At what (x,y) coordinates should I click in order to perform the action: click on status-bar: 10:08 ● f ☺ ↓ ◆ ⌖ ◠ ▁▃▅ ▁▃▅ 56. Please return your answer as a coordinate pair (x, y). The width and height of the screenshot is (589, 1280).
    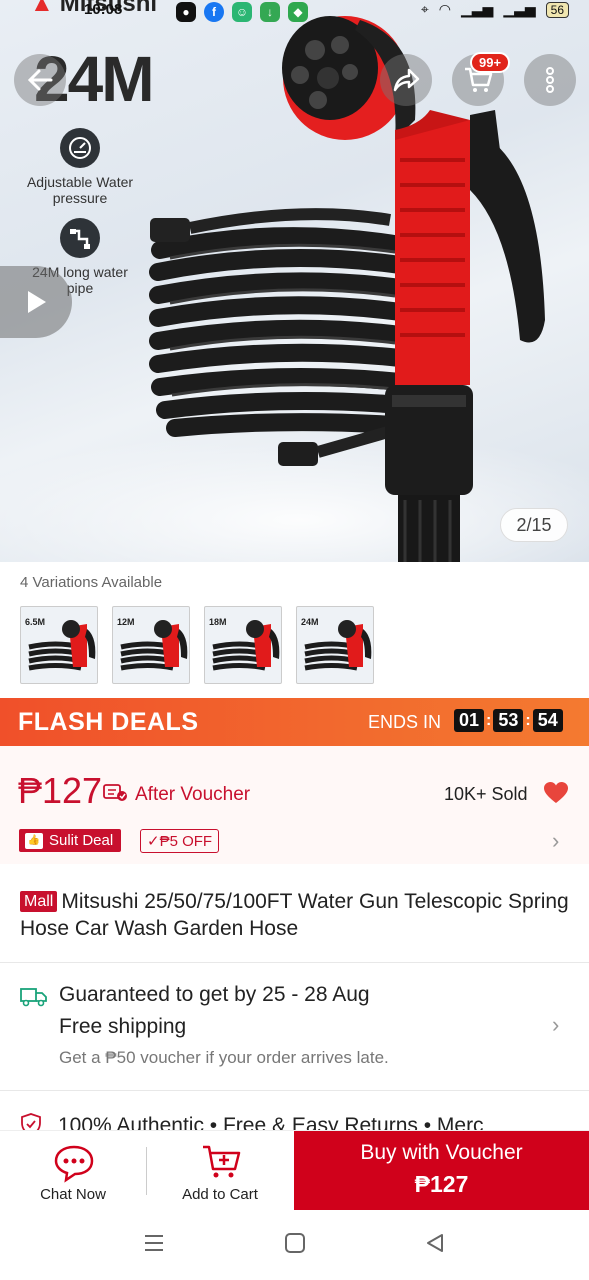
    Looking at the image, I should click on (294, 13).